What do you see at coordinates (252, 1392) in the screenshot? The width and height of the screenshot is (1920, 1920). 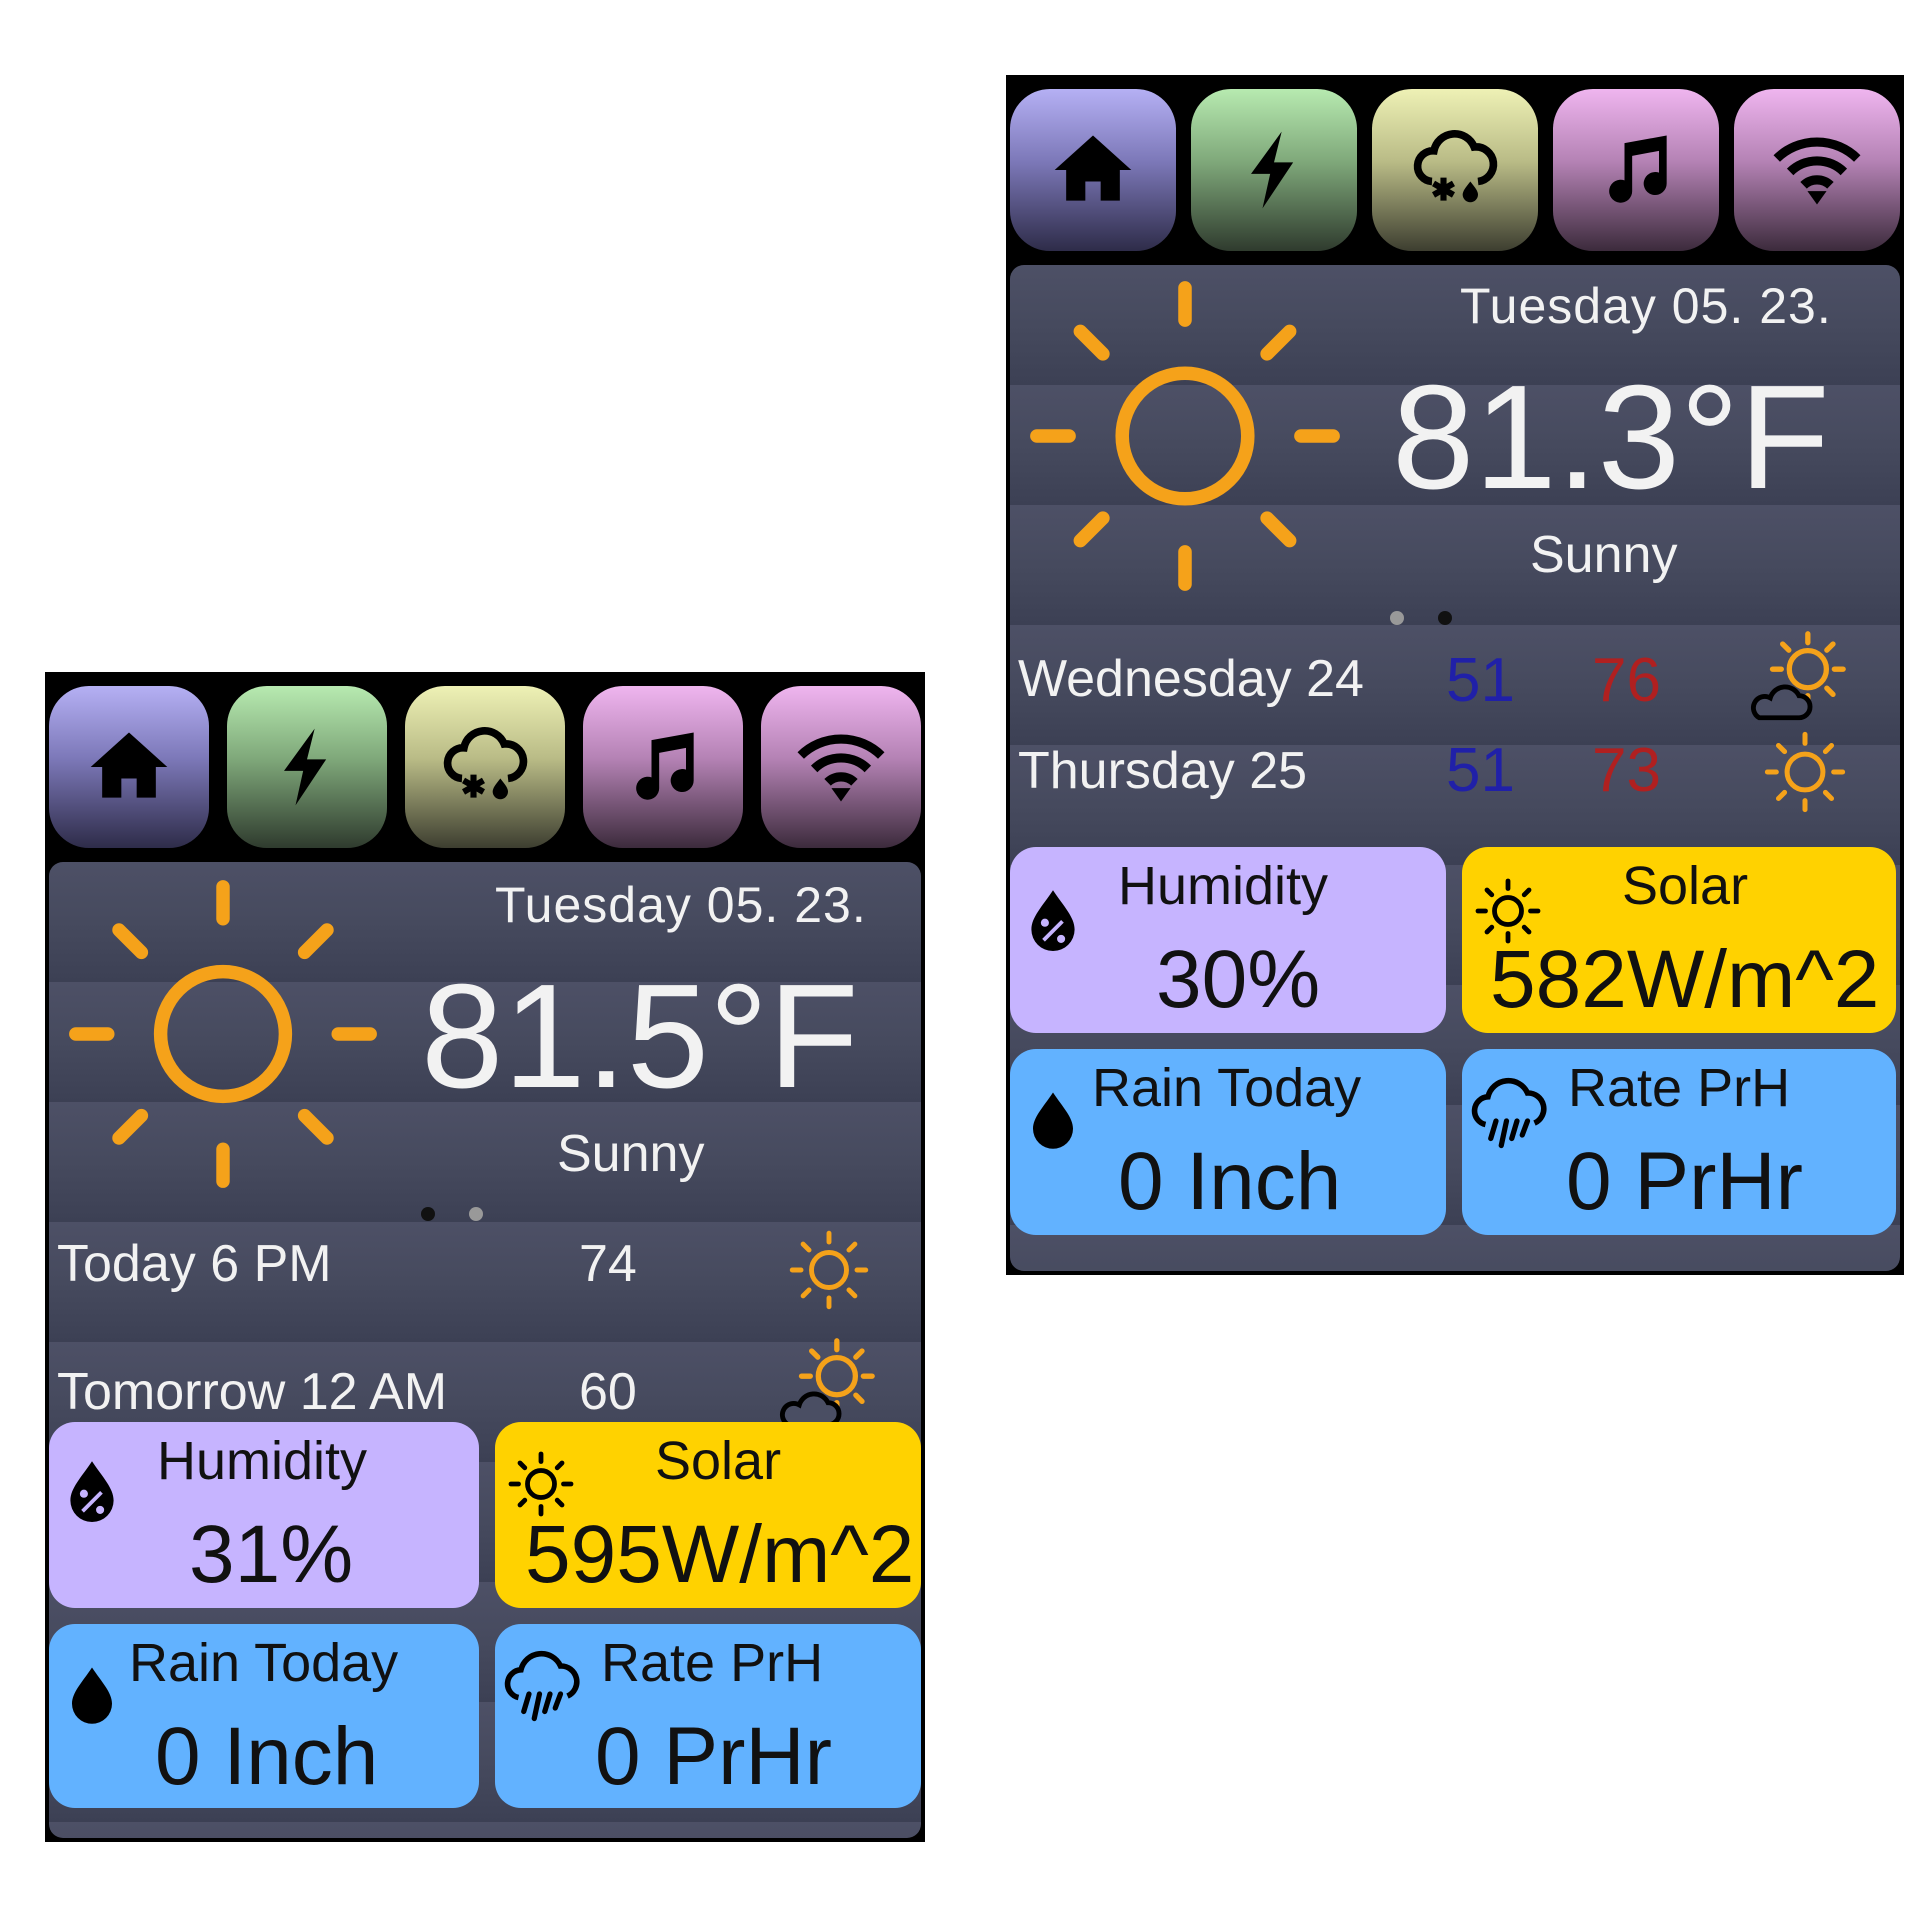 I see `forecast-label: Tomorrow 12 AM` at bounding box center [252, 1392].